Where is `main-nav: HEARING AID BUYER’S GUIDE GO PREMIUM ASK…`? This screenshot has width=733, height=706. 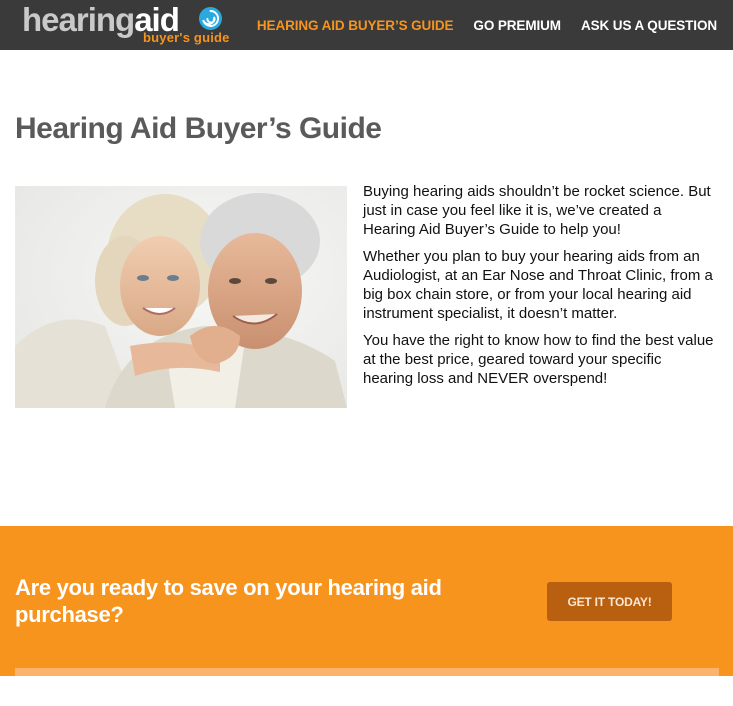 main-nav: HEARING AID BUYER’S GUIDE GO PREMIUM ASK… is located at coordinates (477, 25).